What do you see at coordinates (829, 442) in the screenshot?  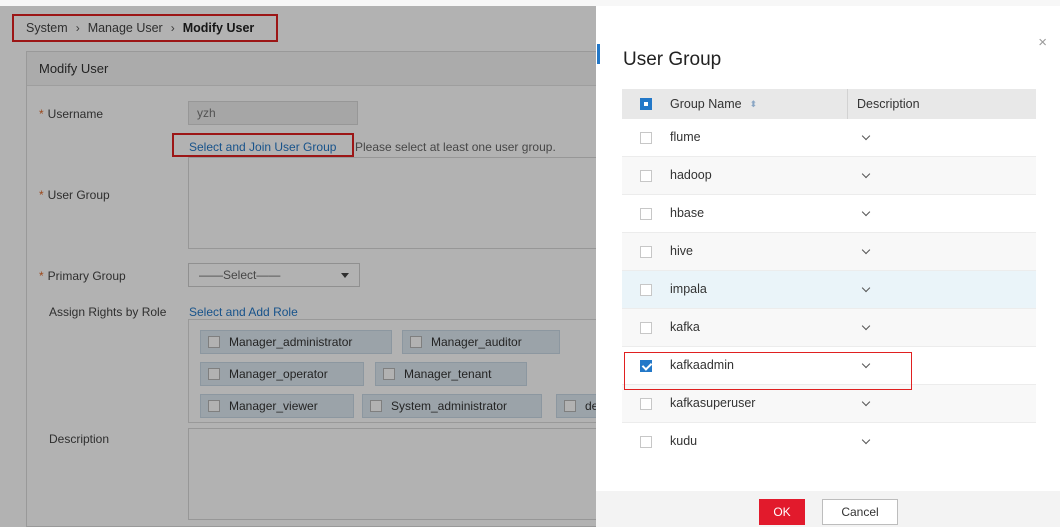 I see `table-row: kudu` at bounding box center [829, 442].